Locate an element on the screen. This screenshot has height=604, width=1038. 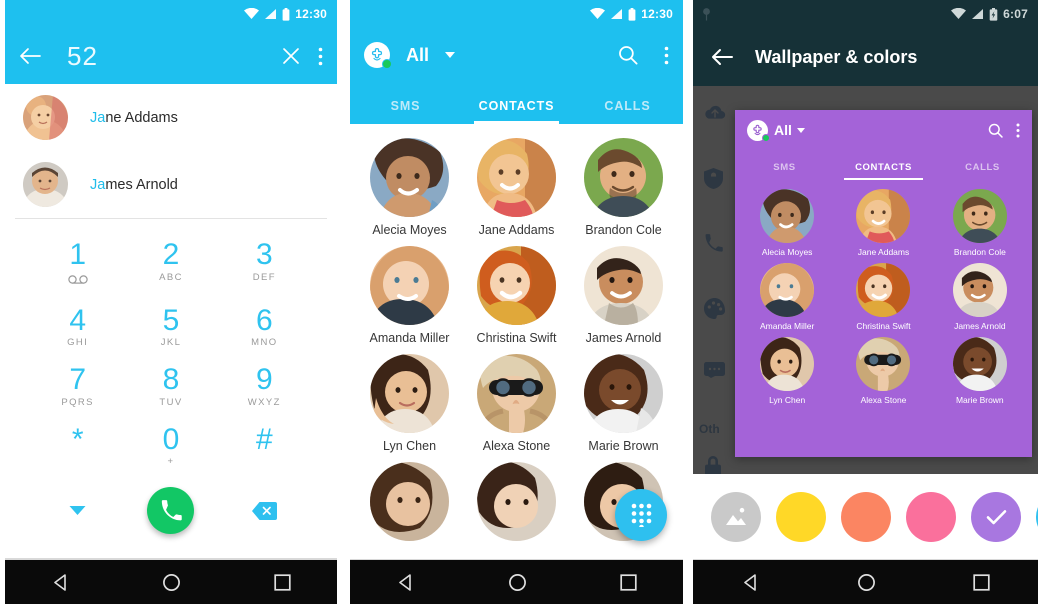
android-navigation-bar is located at coordinates (171, 581).